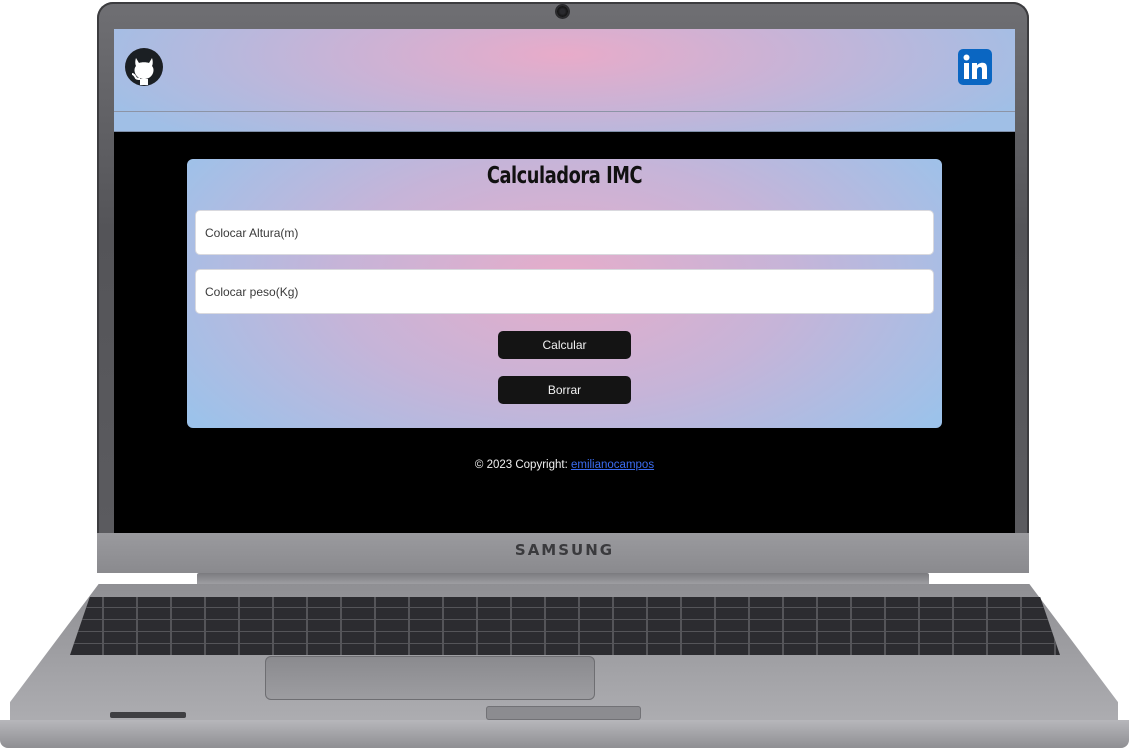  I want to click on webcam, so click(562, 11).